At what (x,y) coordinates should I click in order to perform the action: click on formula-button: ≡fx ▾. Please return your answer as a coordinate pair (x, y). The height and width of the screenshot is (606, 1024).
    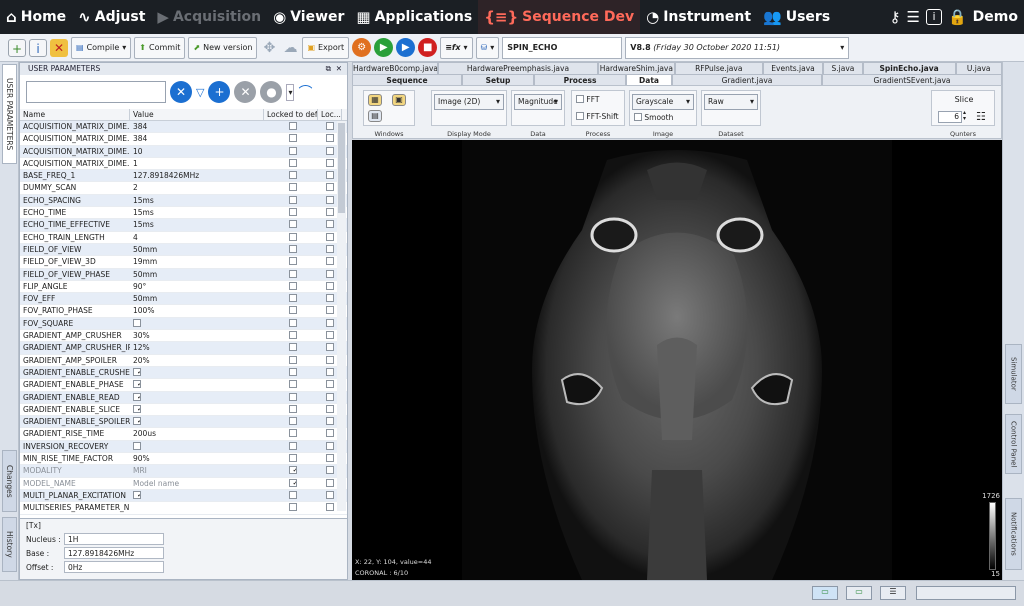
    Looking at the image, I should click on (456, 47).